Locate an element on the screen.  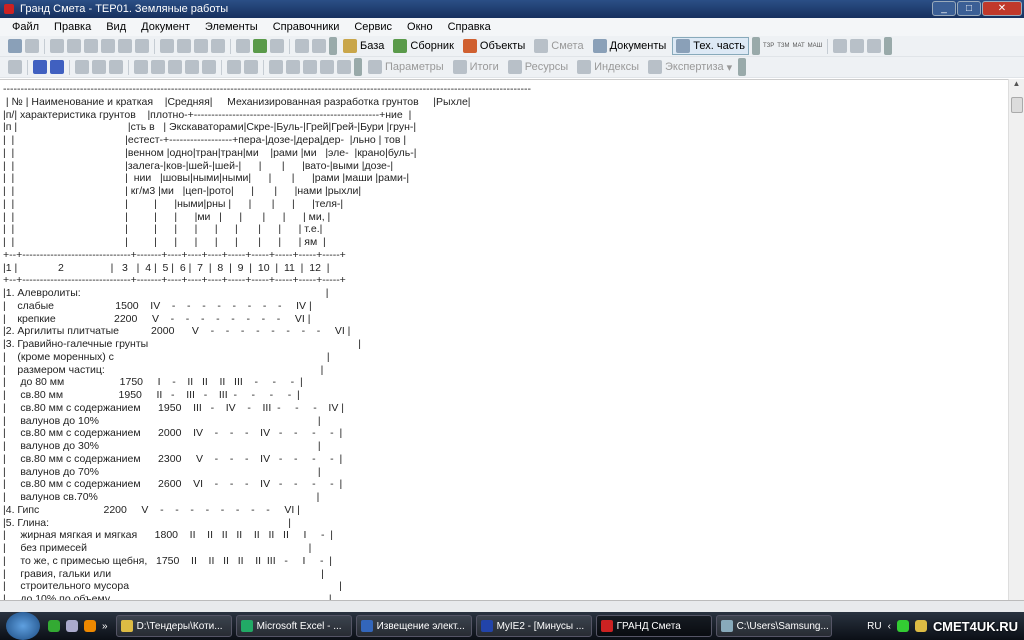
tech-part-button: Тех. часть is located at coordinates (710, 46).